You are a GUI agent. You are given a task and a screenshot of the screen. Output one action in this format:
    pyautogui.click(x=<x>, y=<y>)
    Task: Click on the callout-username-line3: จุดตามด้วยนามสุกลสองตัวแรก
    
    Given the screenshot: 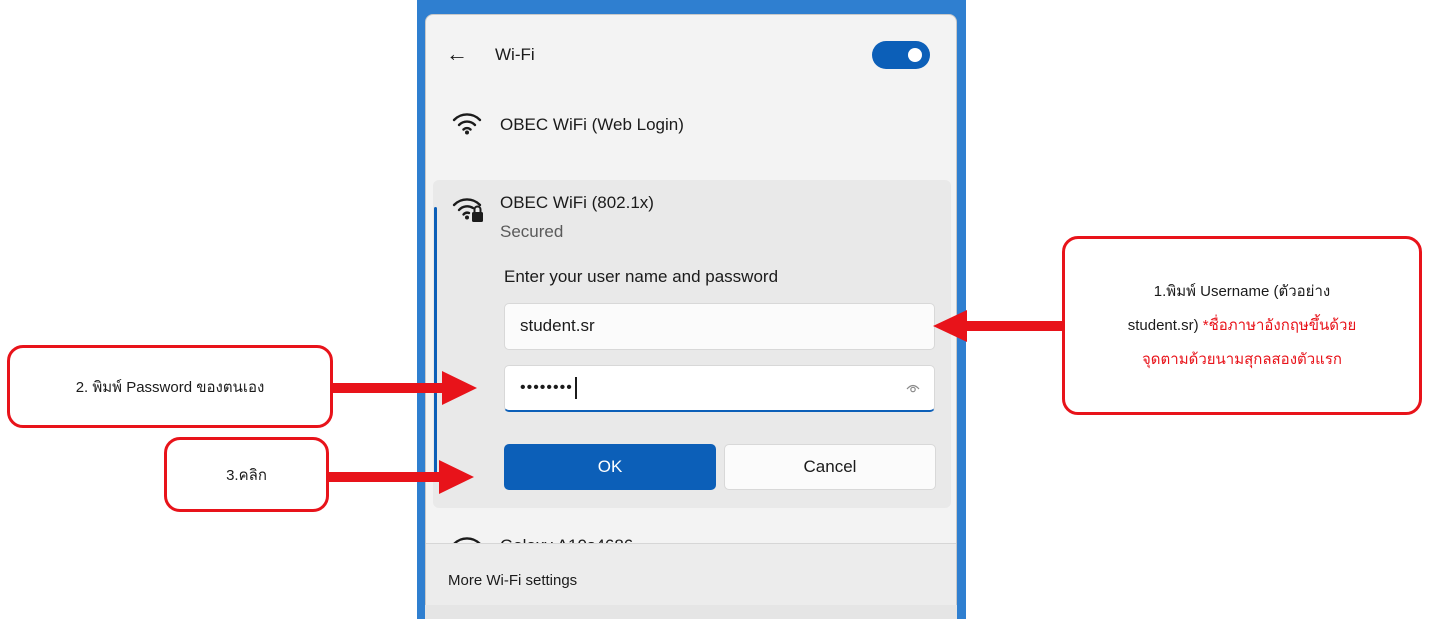 What is the action you would take?
    pyautogui.click(x=1242, y=359)
    